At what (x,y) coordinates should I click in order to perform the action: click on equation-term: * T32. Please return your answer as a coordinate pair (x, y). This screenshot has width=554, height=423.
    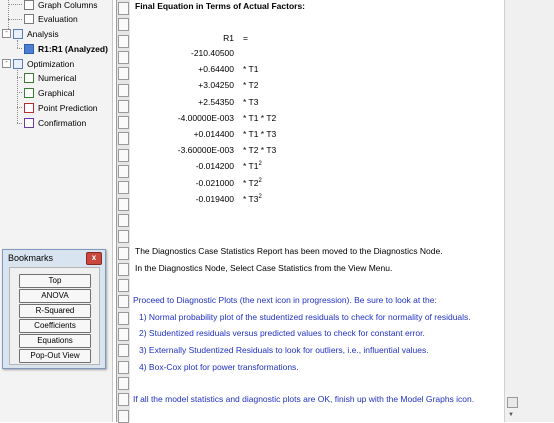
    Looking at the image, I should click on (252, 199).